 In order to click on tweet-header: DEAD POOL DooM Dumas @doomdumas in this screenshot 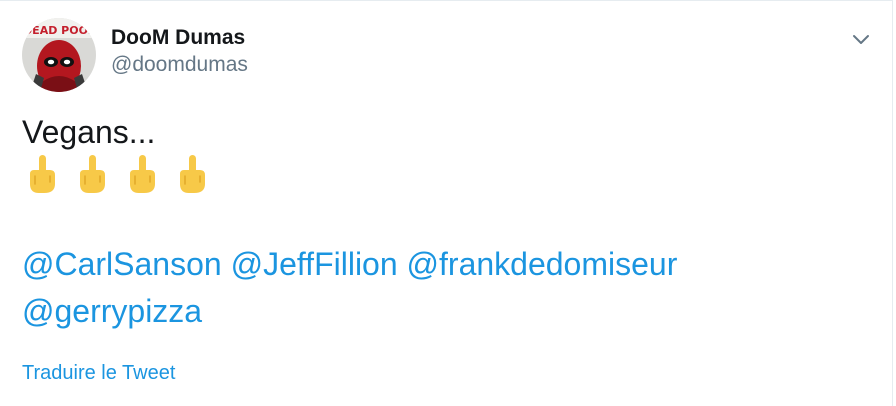, I will do `click(135, 55)`.